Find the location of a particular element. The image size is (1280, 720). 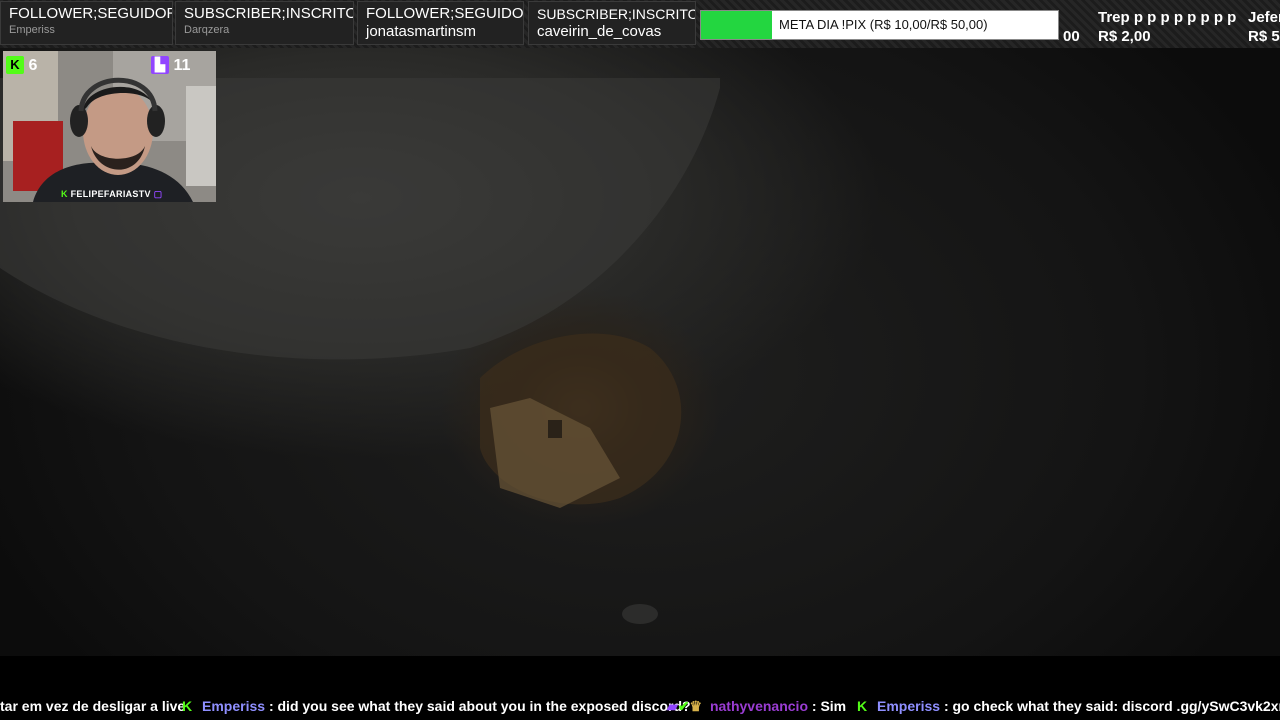

alert-follower-1: FOLLOWER;SEGUIDOR Emperiss is located at coordinates (86, 23).